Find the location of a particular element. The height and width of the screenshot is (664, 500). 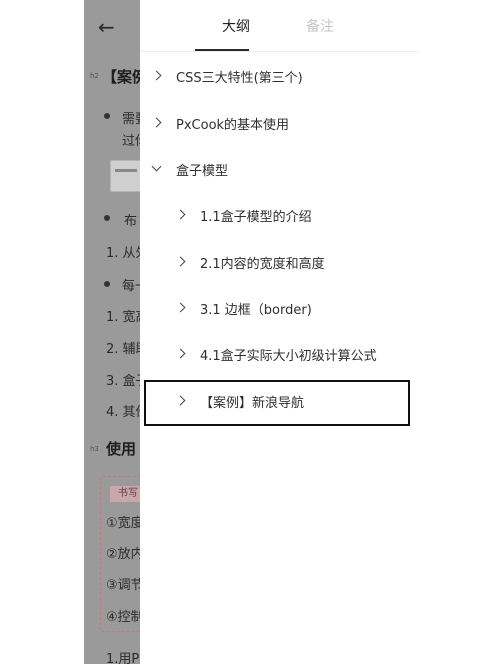

heading-level-tag: h3 is located at coordinates (94, 449).